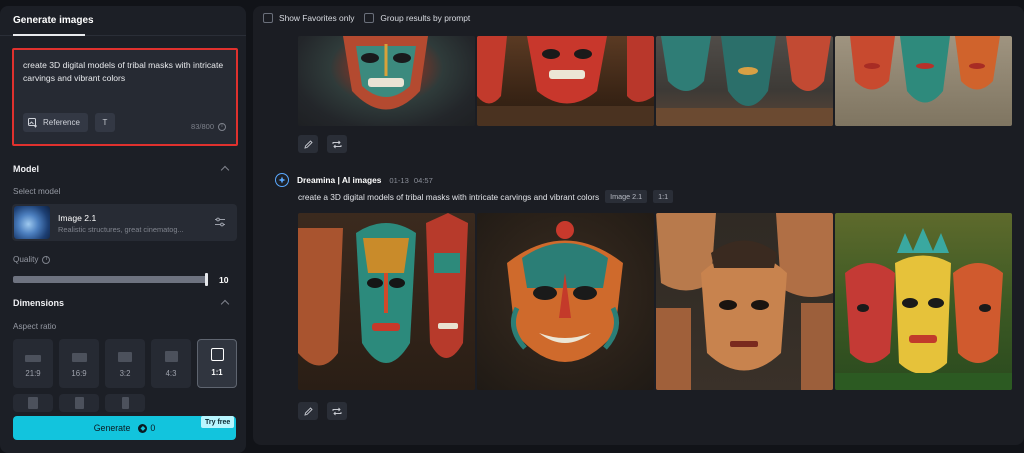 The height and width of the screenshot is (453, 1024). What do you see at coordinates (268, 18) in the screenshot?
I see `favorites-checkbox` at bounding box center [268, 18].